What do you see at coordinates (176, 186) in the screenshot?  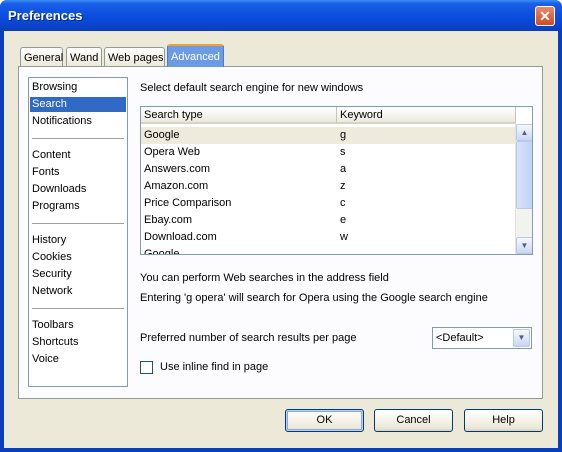 I see `search-type-cell: Amazon.com` at bounding box center [176, 186].